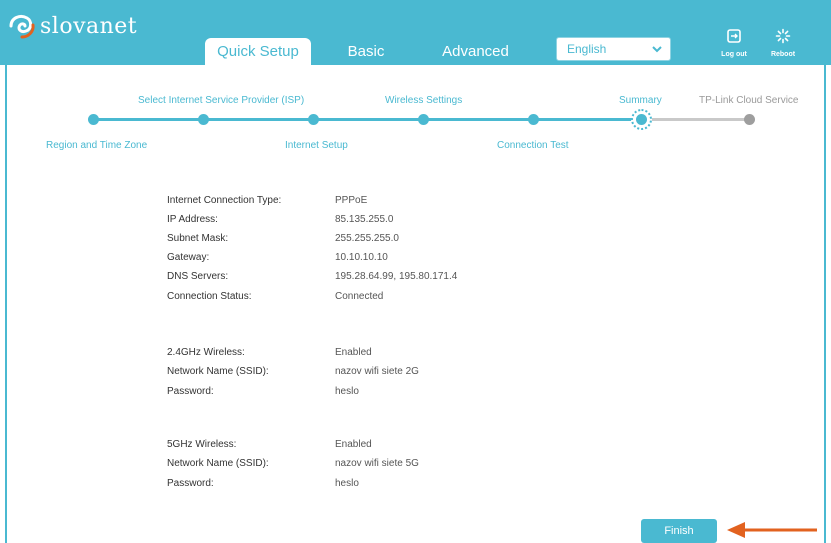 This screenshot has width=831, height=543. What do you see at coordinates (749, 119) in the screenshot?
I see `step-dot-cloud` at bounding box center [749, 119].